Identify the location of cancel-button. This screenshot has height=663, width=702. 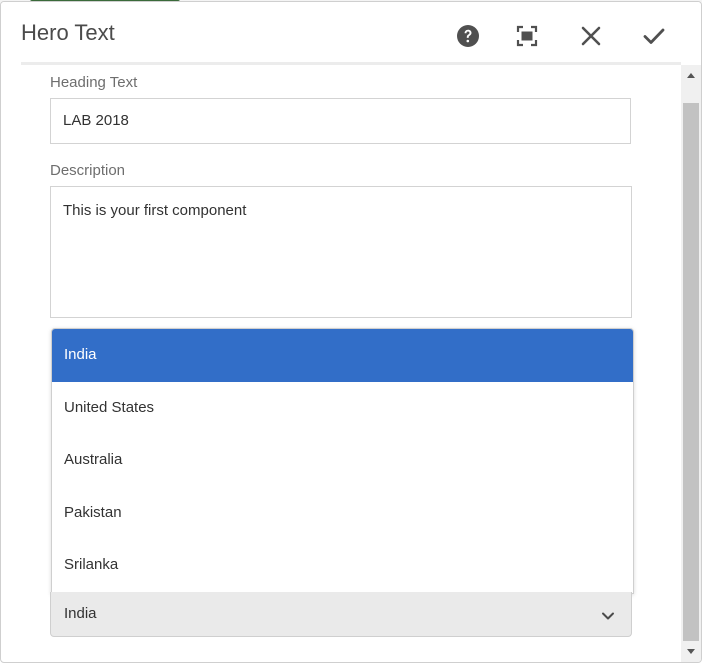
(591, 36).